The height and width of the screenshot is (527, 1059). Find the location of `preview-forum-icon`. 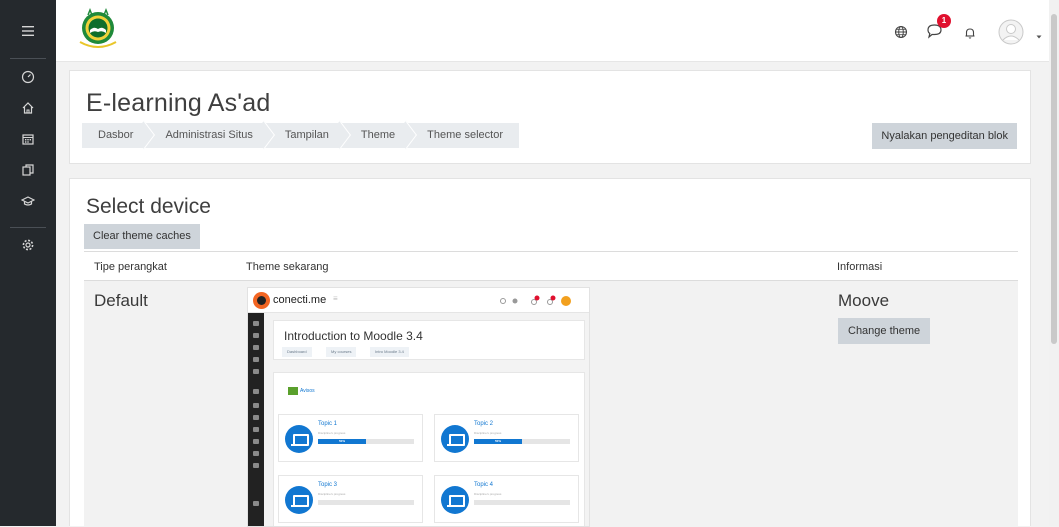

preview-forum-icon is located at coordinates (293, 391).